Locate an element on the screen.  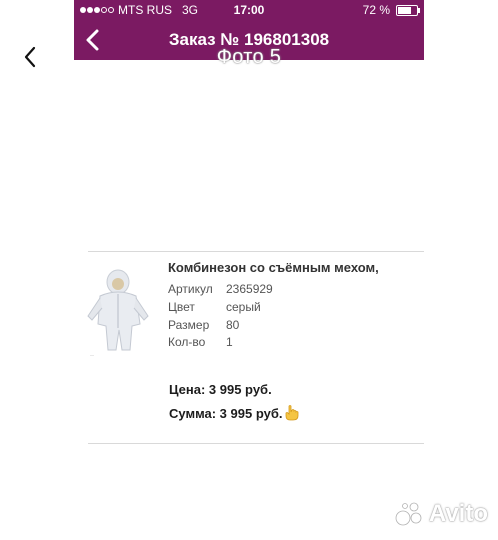
attr-value-color: серый is located at coordinates (243, 307).